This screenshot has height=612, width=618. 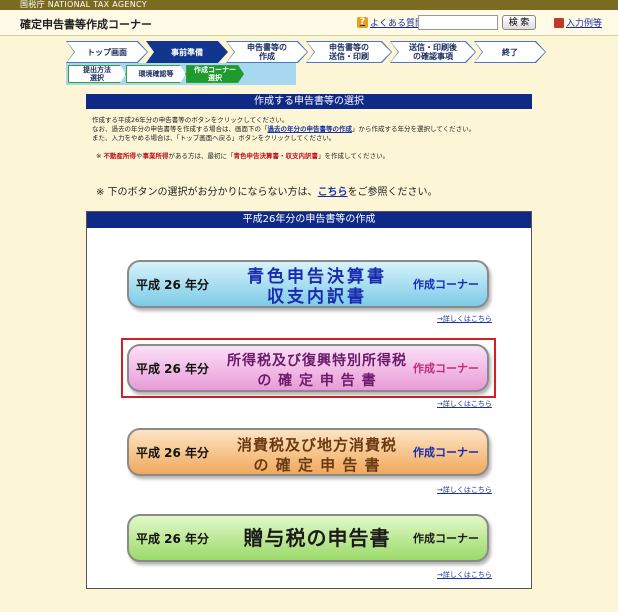 I want to click on step-create: 申告書等の 作成, so click(x=267, y=52).